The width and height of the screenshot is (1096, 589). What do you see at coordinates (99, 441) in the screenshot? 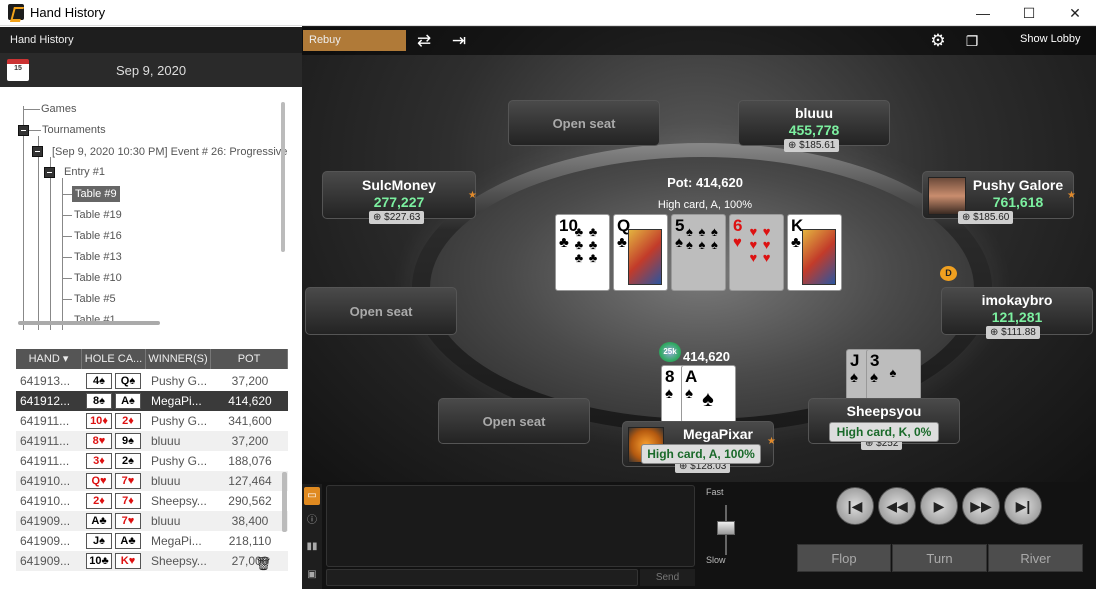
I see `mini-card: 8♥` at bounding box center [99, 441].